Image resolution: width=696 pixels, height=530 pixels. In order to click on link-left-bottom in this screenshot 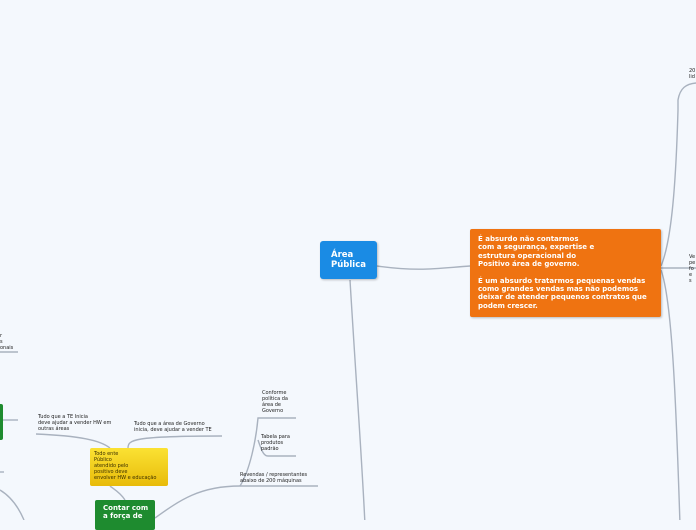, I will do `click(12, 504)`.